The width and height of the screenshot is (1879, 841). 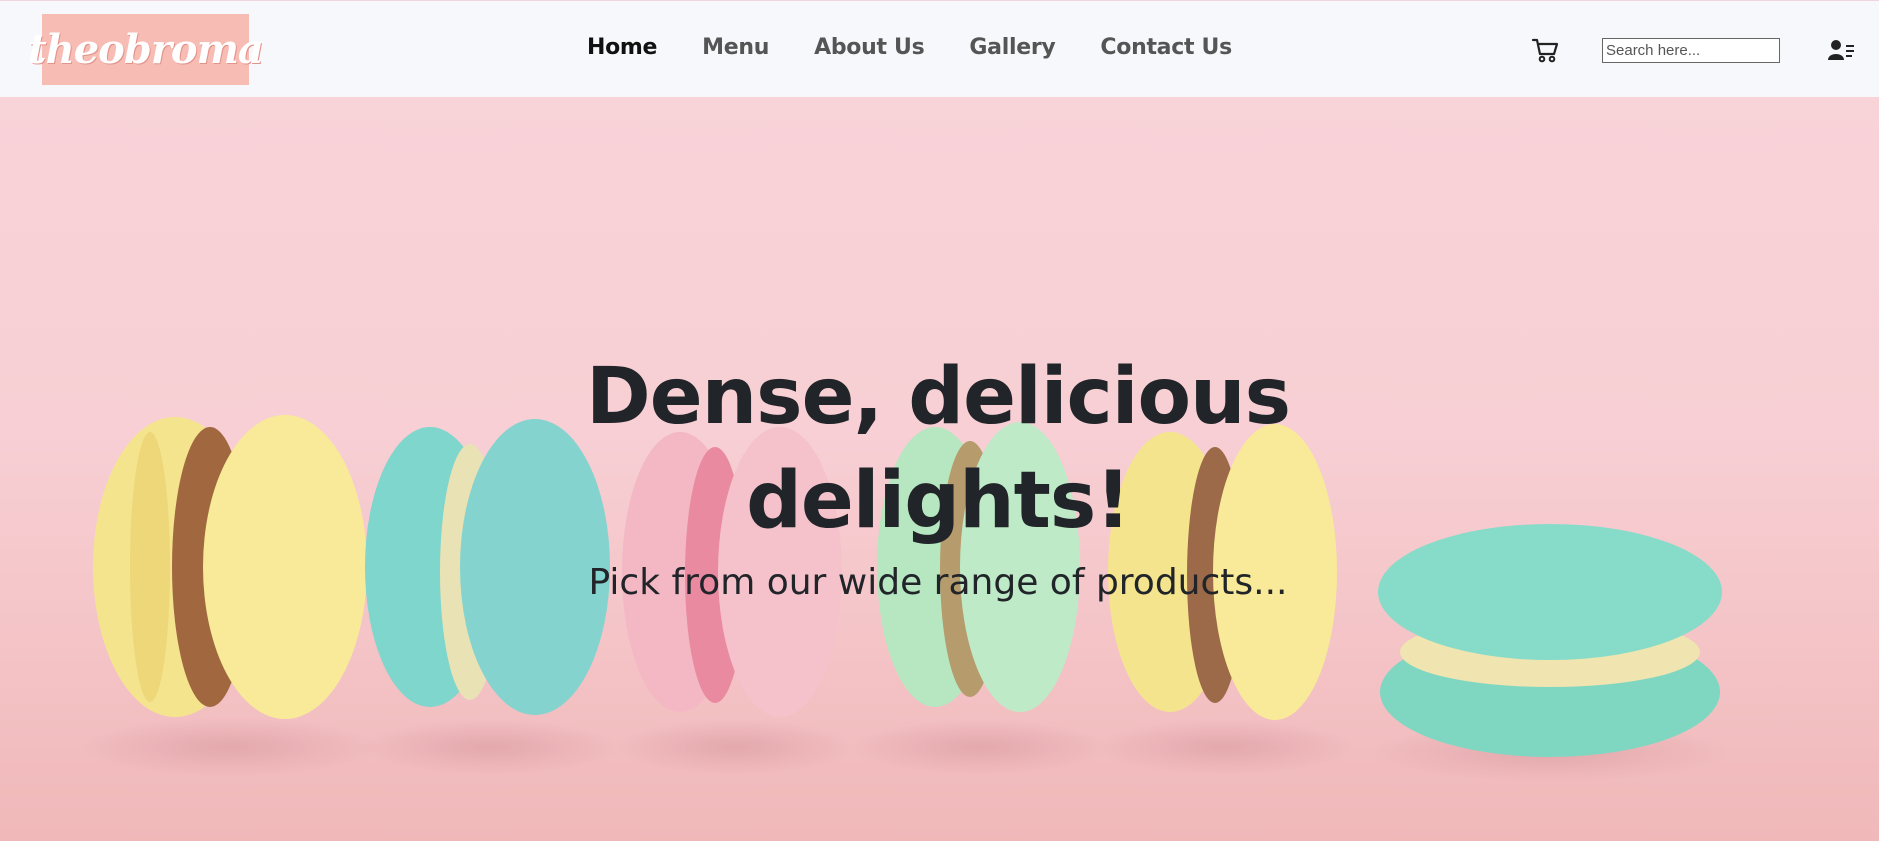 What do you see at coordinates (735, 47) in the screenshot?
I see `nav-link-menu: Menu` at bounding box center [735, 47].